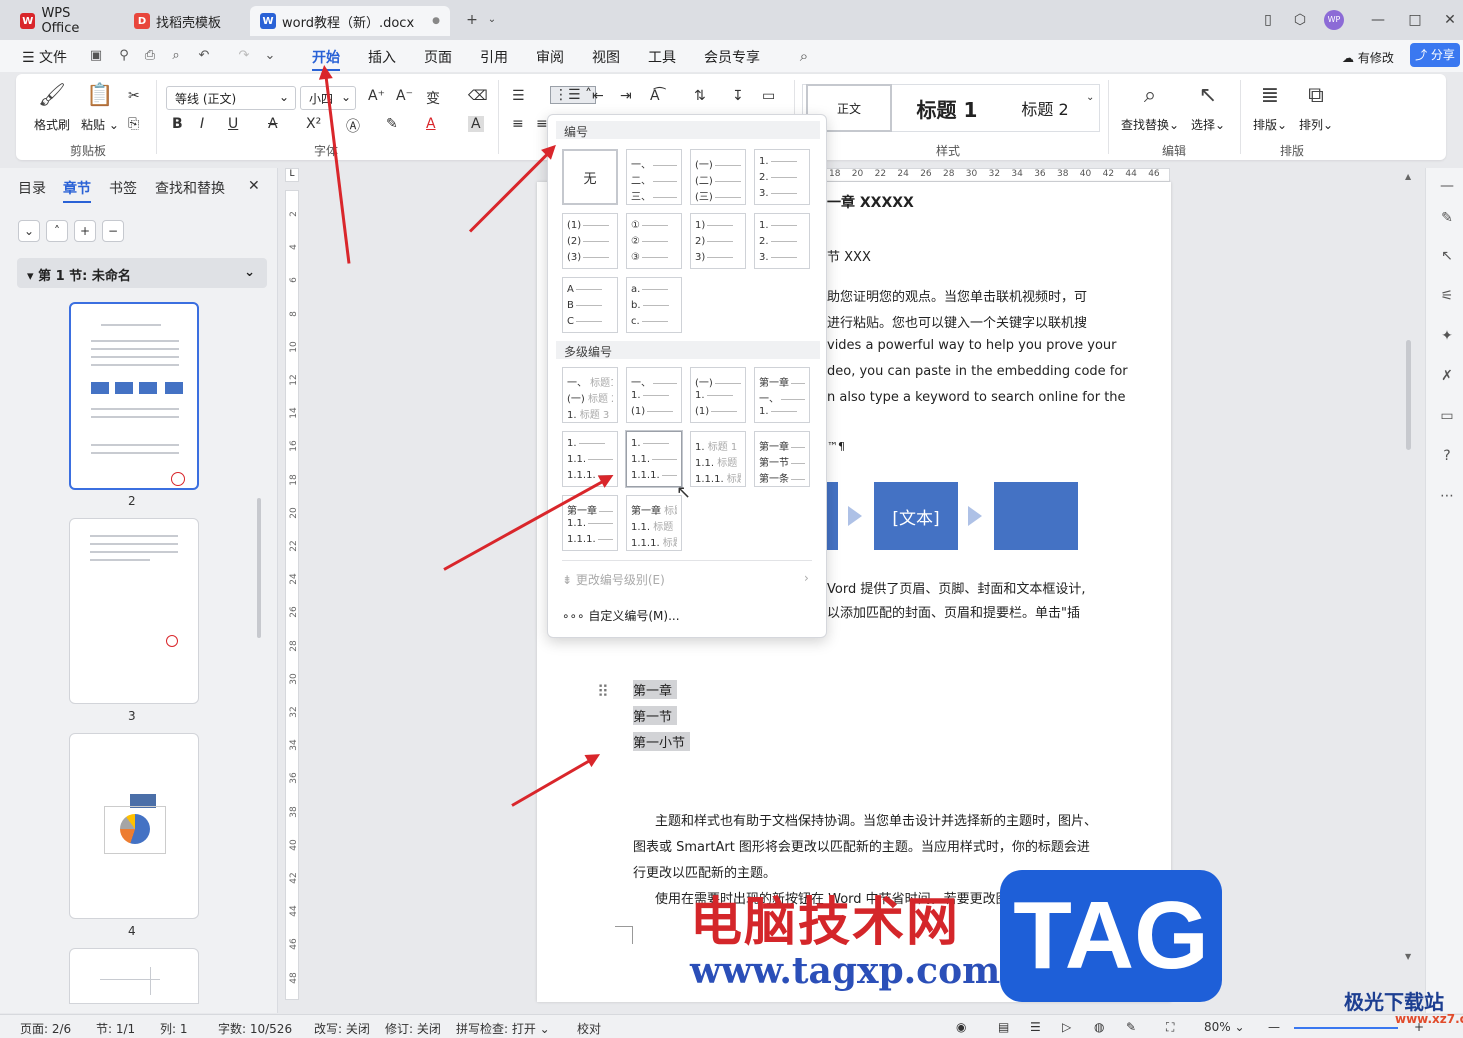  I want to click on cursor-icon: ↖, so click(1447, 257).